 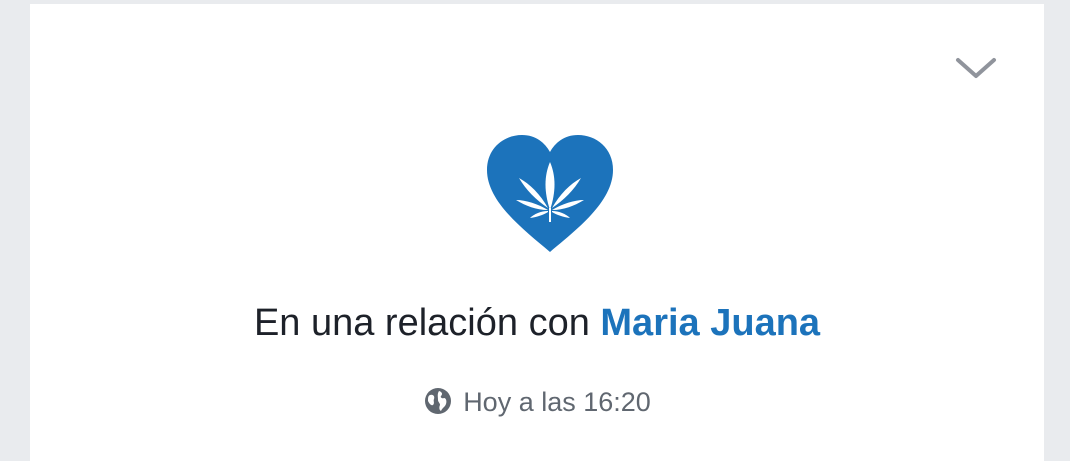 What do you see at coordinates (710, 323) in the screenshot?
I see `partner-name-link: Maria Juana` at bounding box center [710, 323].